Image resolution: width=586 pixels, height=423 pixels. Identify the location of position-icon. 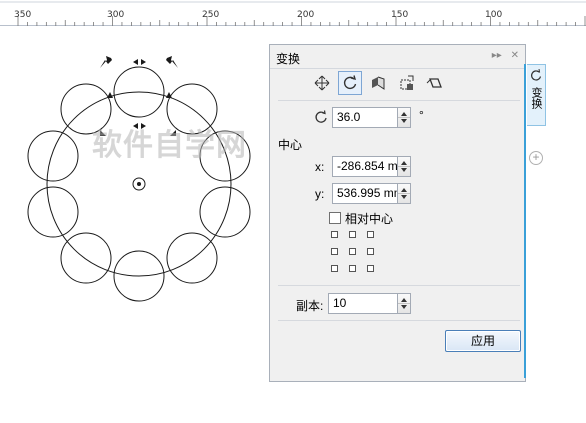
(322, 83).